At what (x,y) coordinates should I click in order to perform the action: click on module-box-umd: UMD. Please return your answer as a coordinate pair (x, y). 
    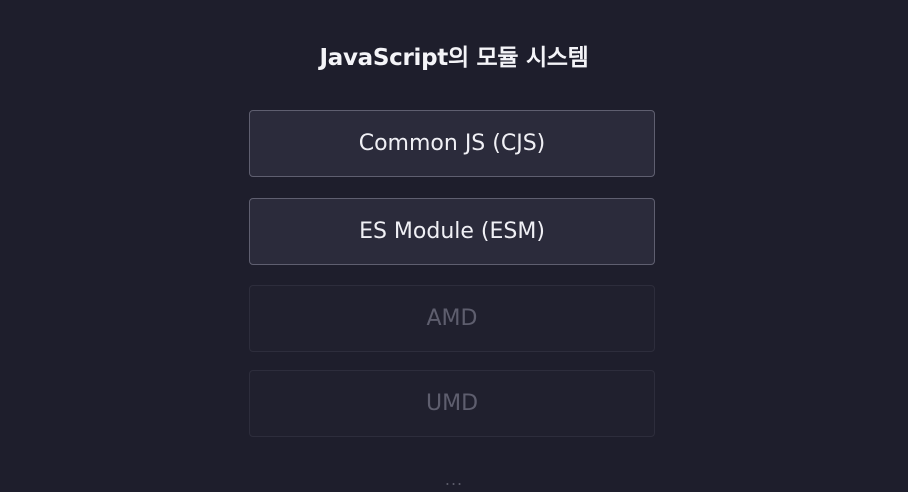
    Looking at the image, I should click on (452, 403).